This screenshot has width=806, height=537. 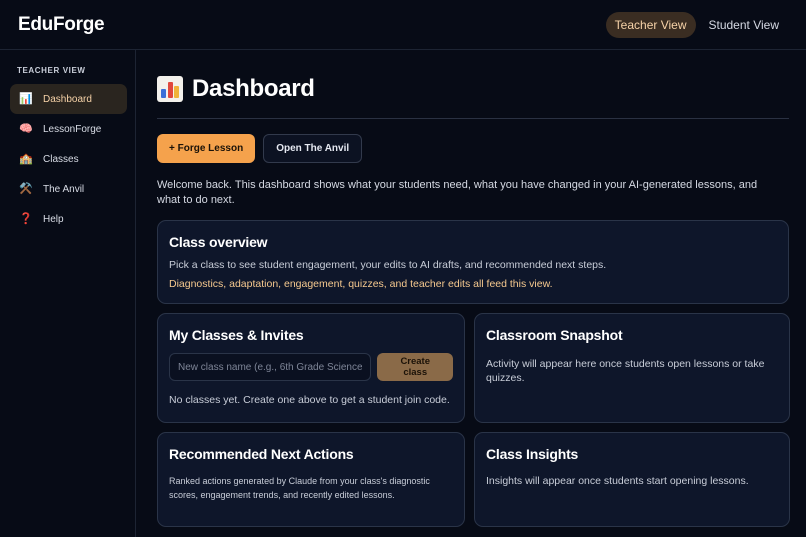 What do you see at coordinates (53, 219) in the screenshot?
I see `sidebar-item-label: Help` at bounding box center [53, 219].